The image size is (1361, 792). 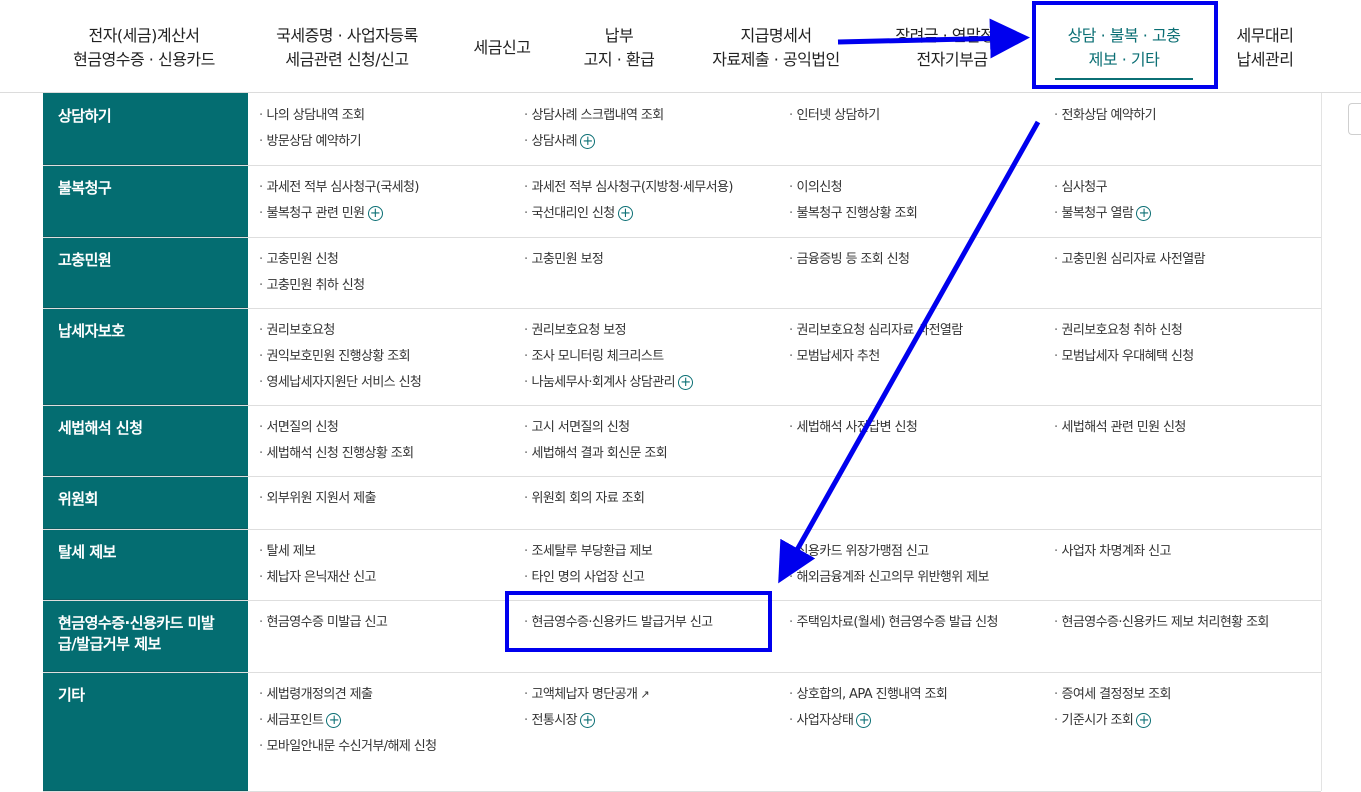 I want to click on annotation-arrows, so click(x=909, y=301).